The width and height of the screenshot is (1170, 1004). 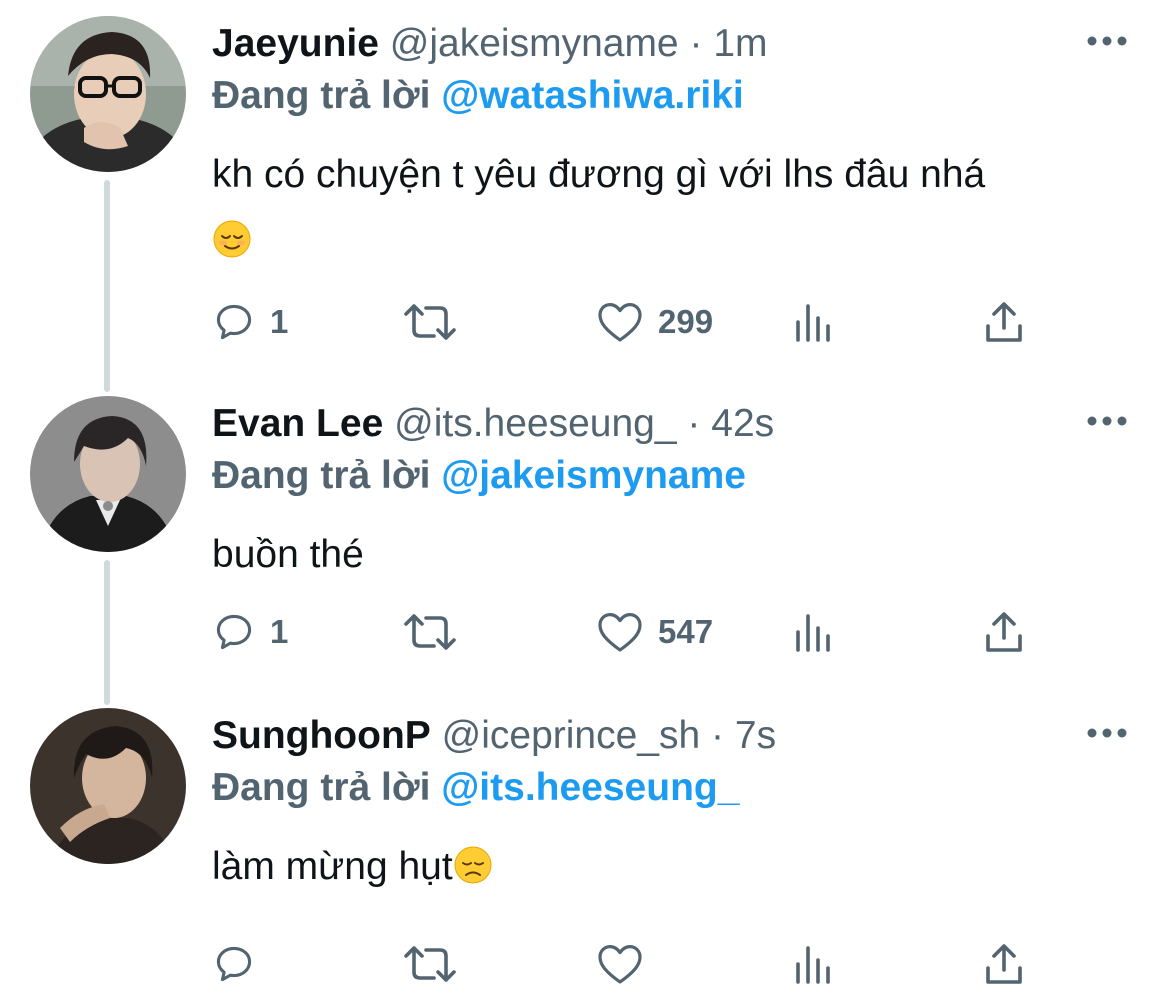 What do you see at coordinates (742, 423) in the screenshot?
I see `timestamp: 42s` at bounding box center [742, 423].